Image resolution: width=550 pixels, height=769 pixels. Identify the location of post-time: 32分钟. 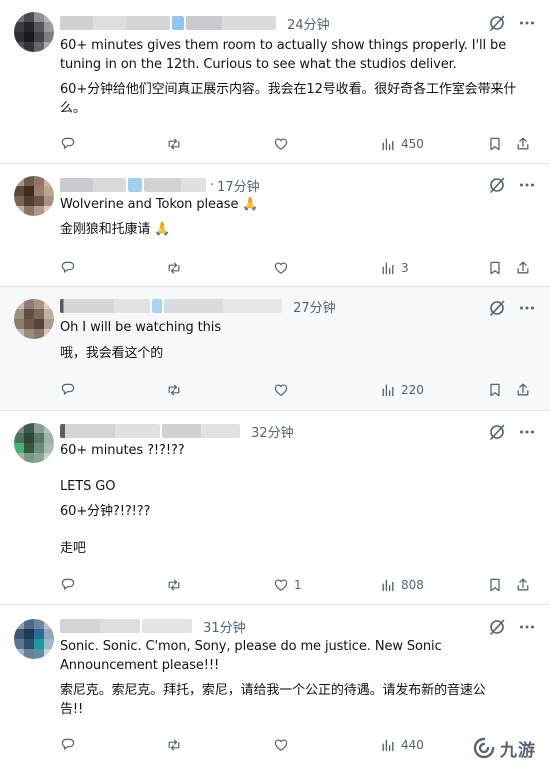
(272, 431).